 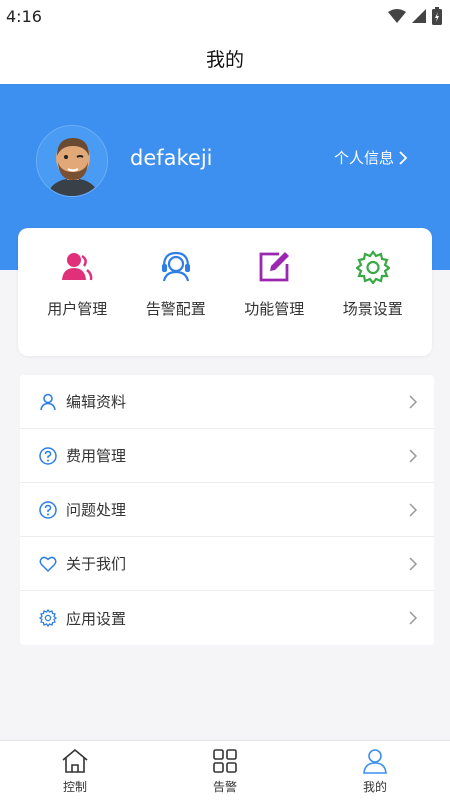 What do you see at coordinates (274, 267) in the screenshot?
I see `edit-icon` at bounding box center [274, 267].